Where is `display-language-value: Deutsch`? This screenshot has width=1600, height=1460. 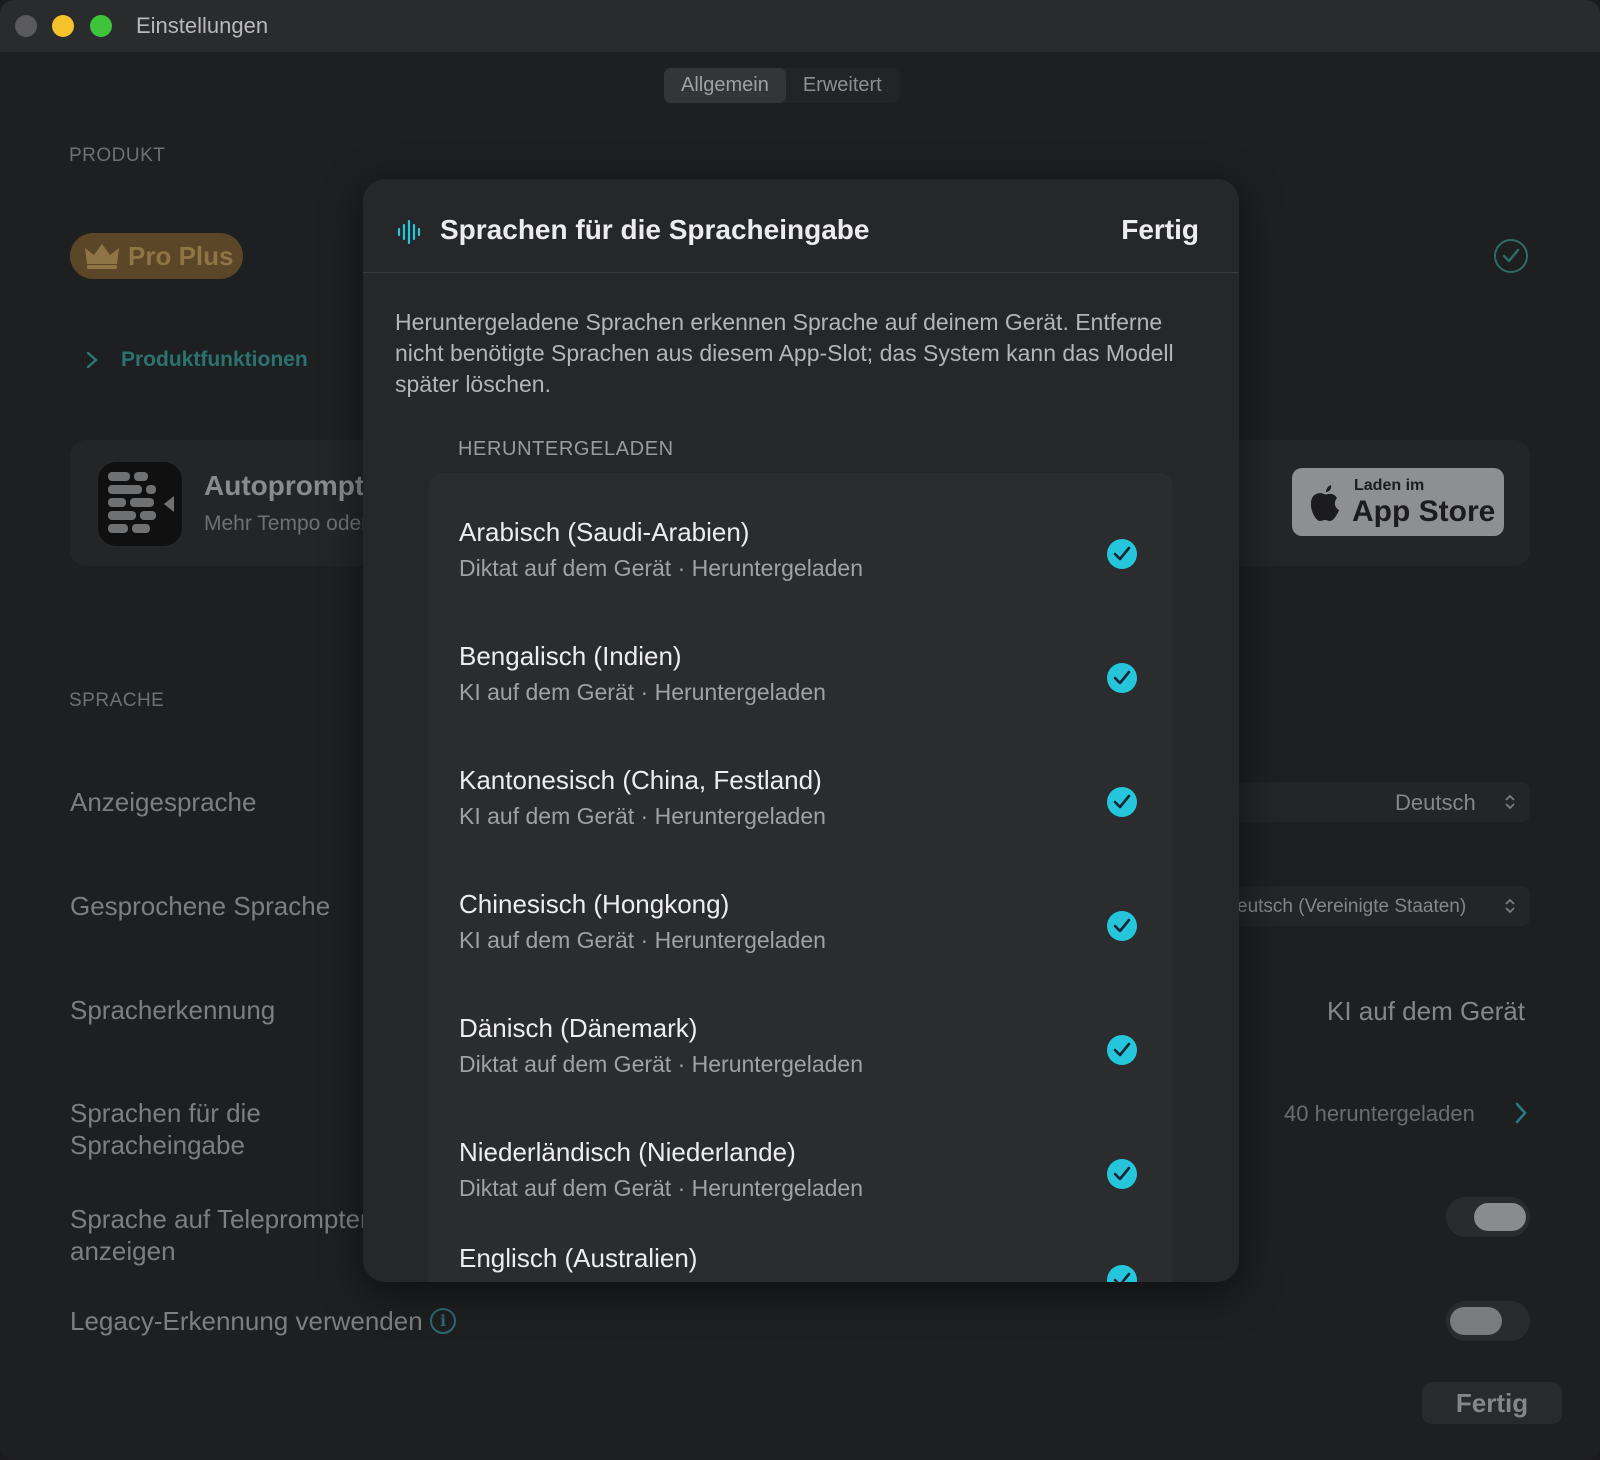 display-language-value: Deutsch is located at coordinates (1435, 802).